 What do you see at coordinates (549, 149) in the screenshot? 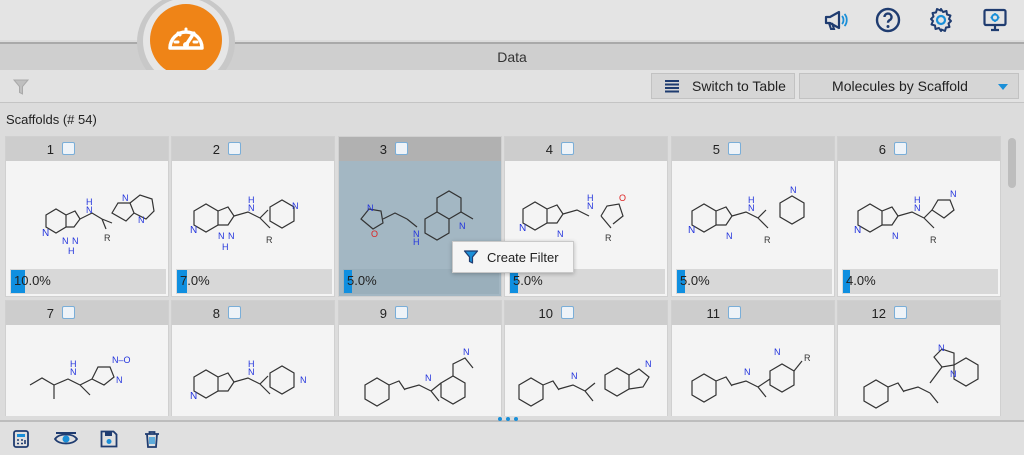
I see `cell-number: 4` at bounding box center [549, 149].